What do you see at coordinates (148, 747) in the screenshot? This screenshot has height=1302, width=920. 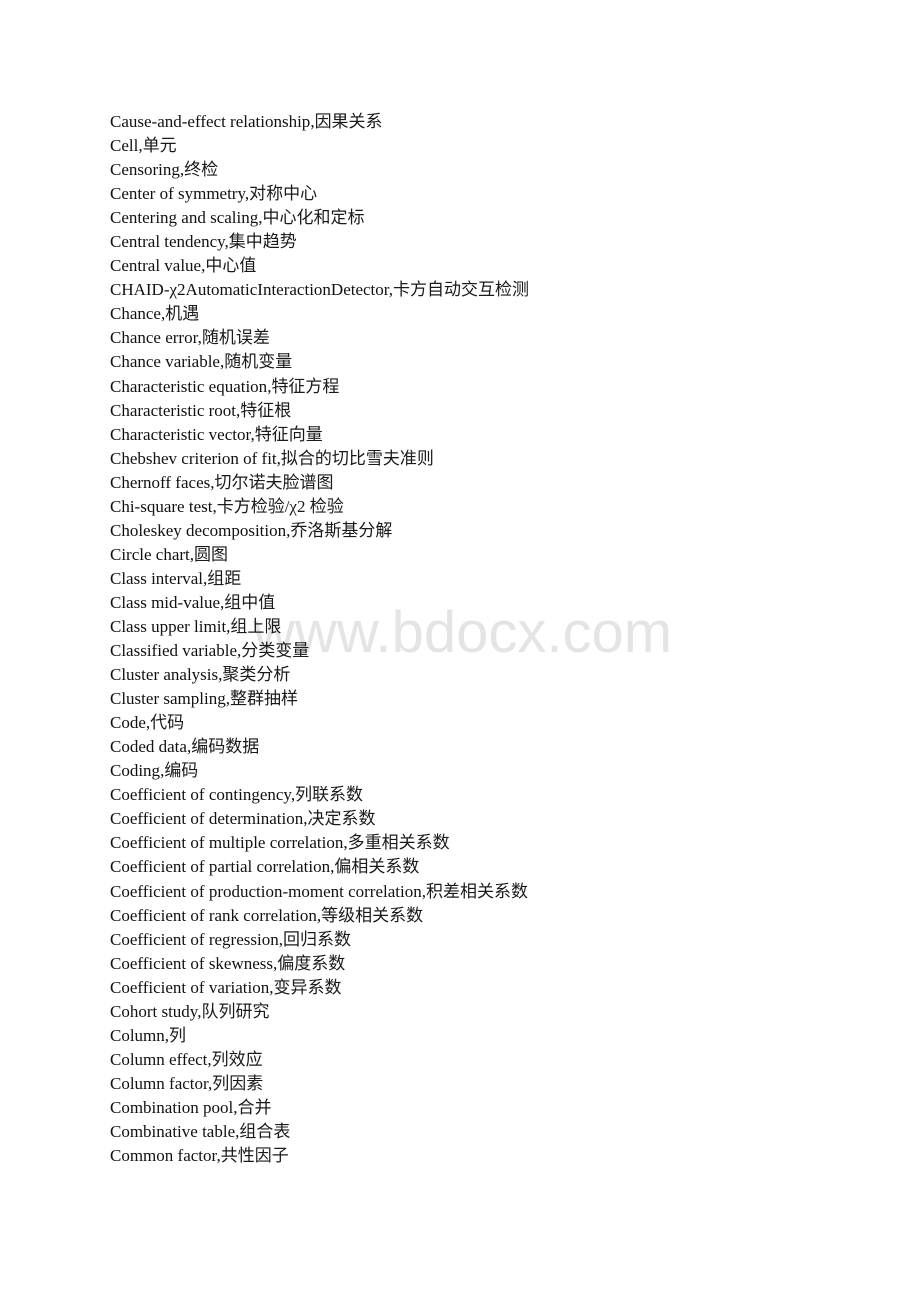 I see `term-english: Coded data` at bounding box center [148, 747].